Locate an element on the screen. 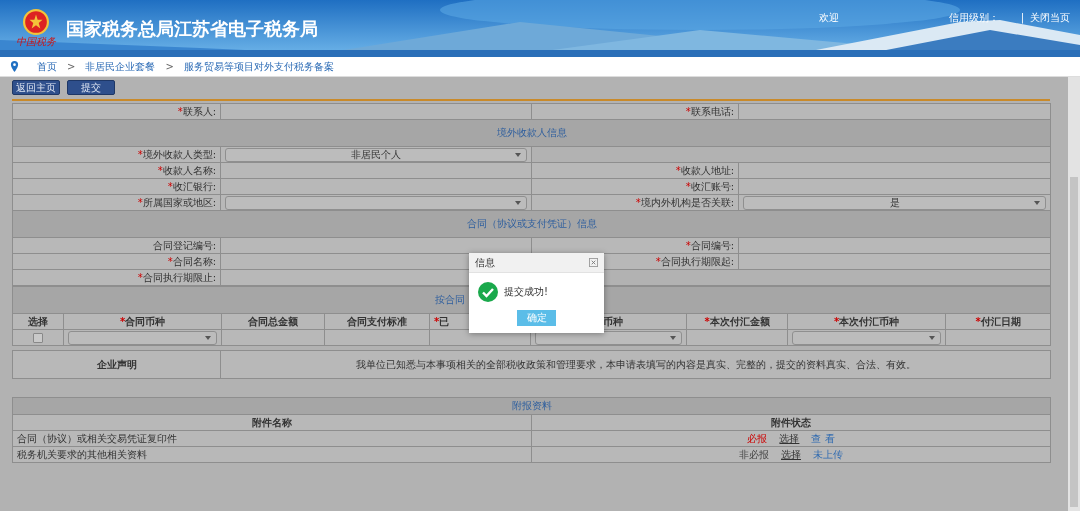 The height and width of the screenshot is (511, 1080). close-icon is located at coordinates (593, 262).